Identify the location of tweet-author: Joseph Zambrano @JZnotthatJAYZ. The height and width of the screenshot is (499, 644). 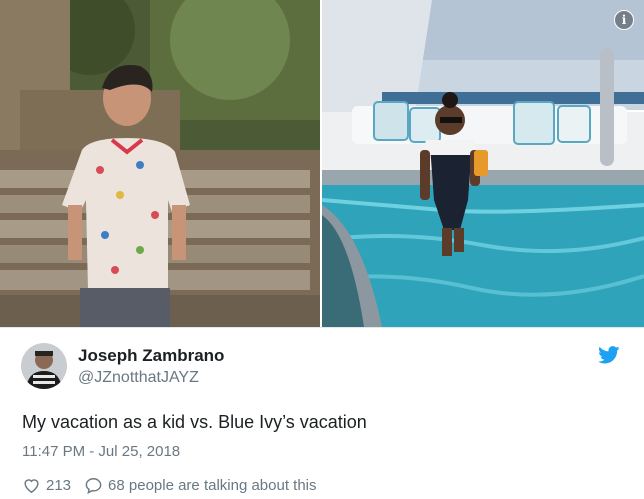
(122, 366).